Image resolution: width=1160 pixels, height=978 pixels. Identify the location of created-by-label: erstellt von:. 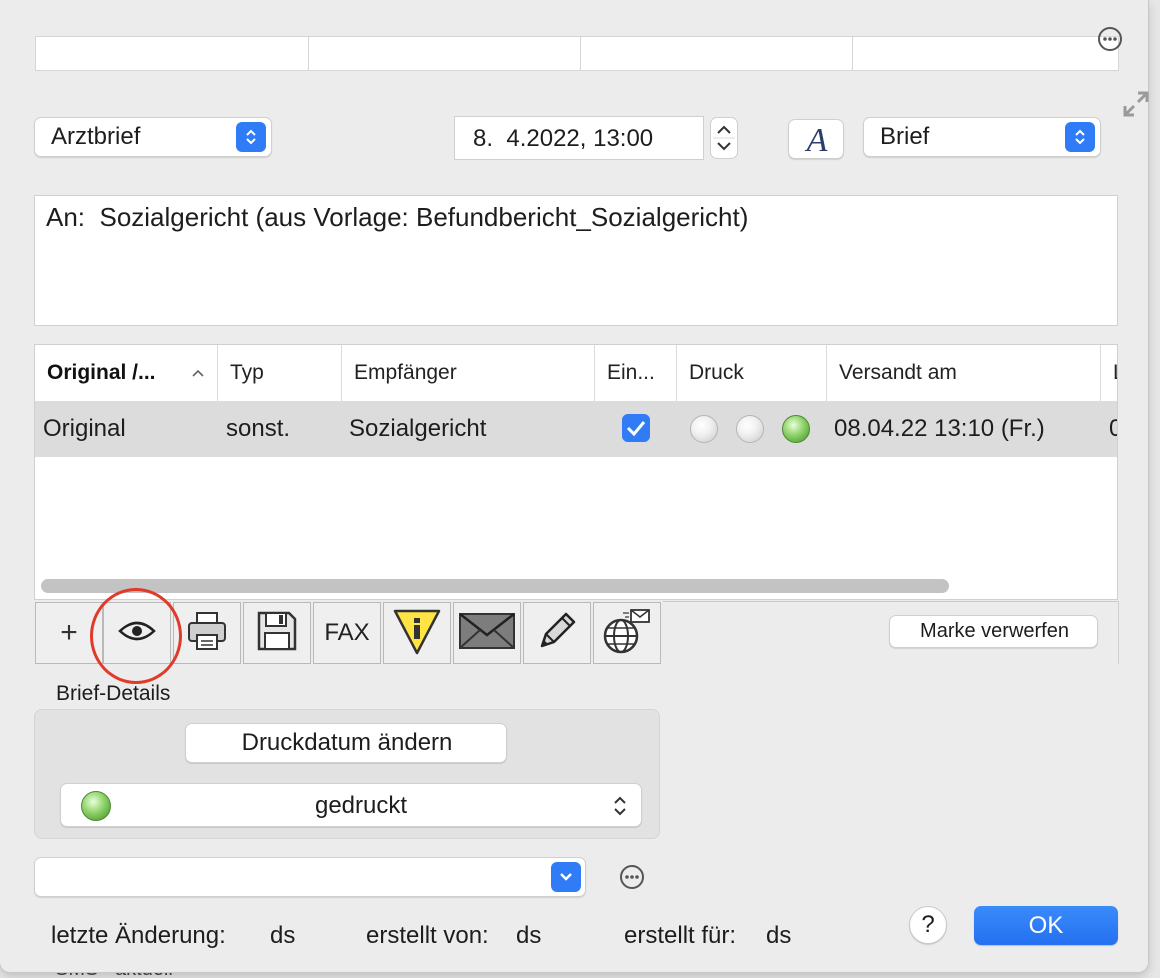
(427, 935).